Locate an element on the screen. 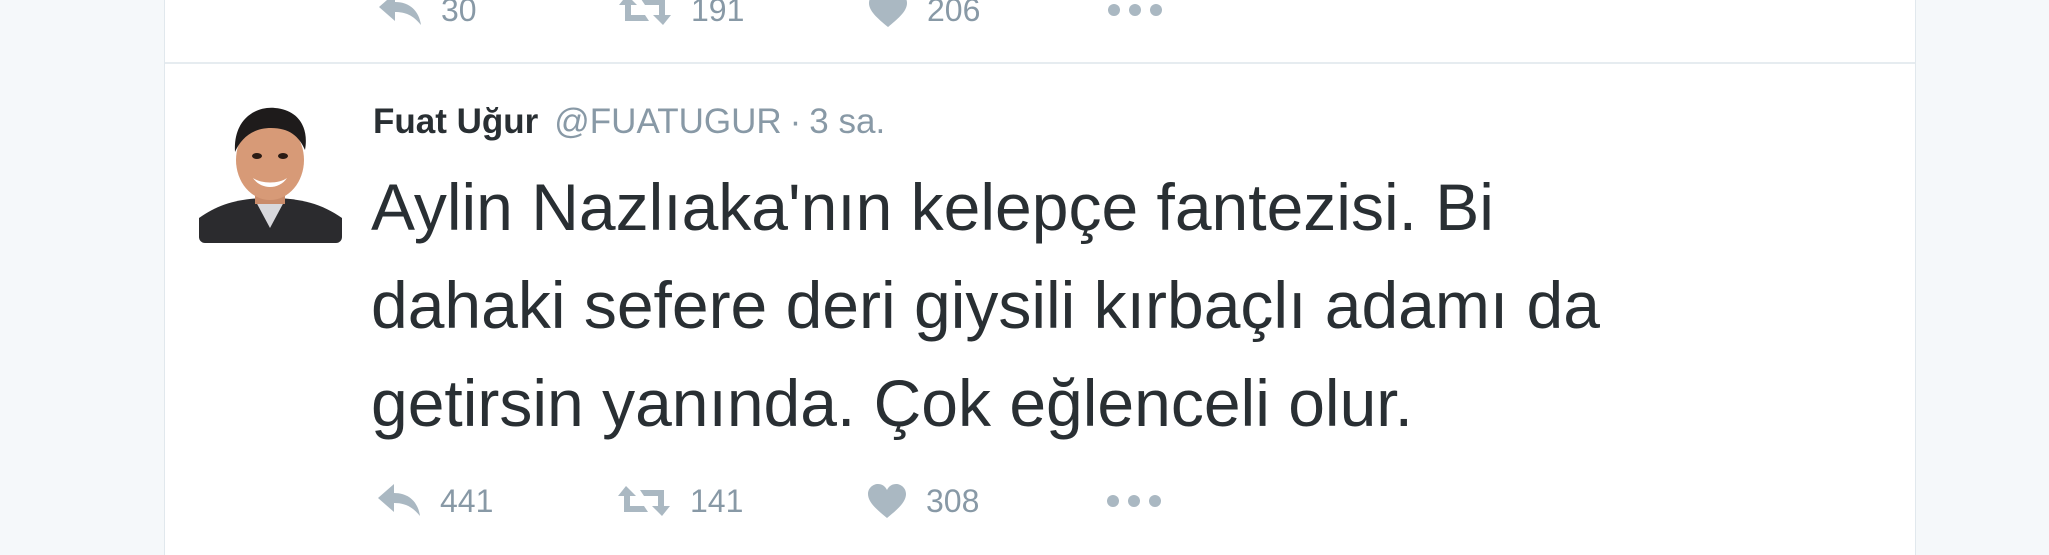 The height and width of the screenshot is (555, 2049). like-count: 206 is located at coordinates (954, 14).